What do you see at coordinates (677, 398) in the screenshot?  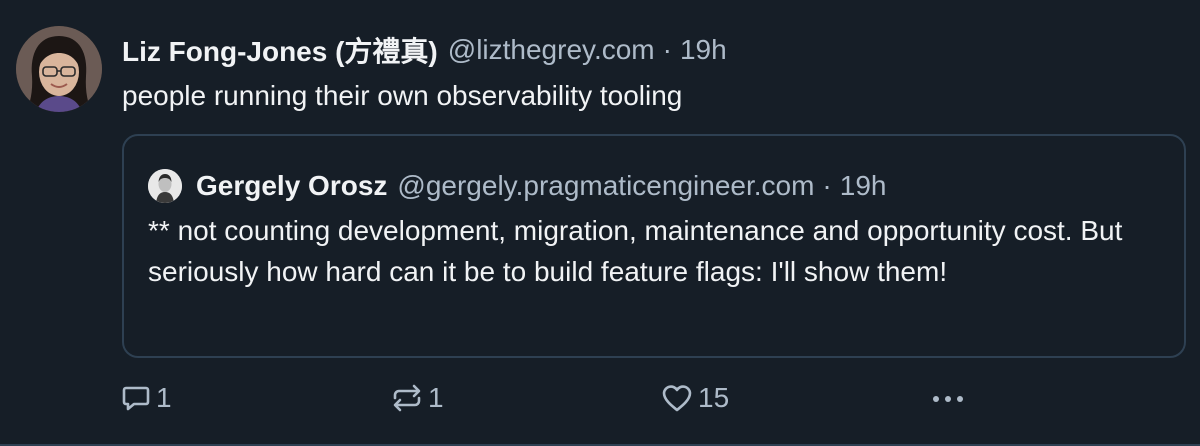 I see `like-icon` at bounding box center [677, 398].